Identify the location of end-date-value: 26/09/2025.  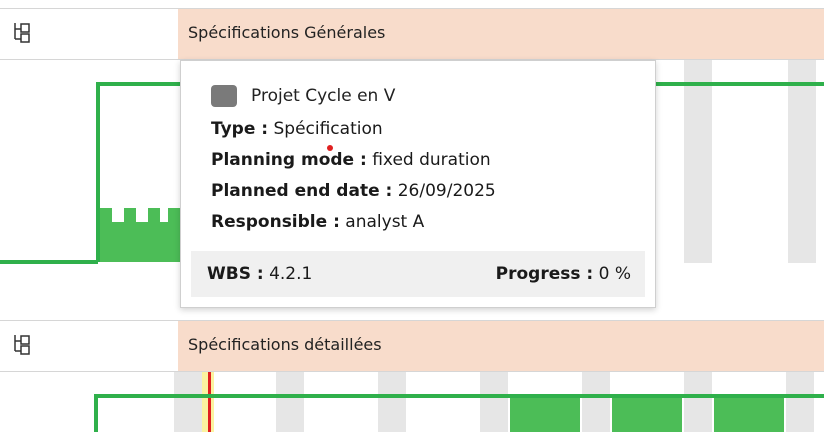
(446, 191).